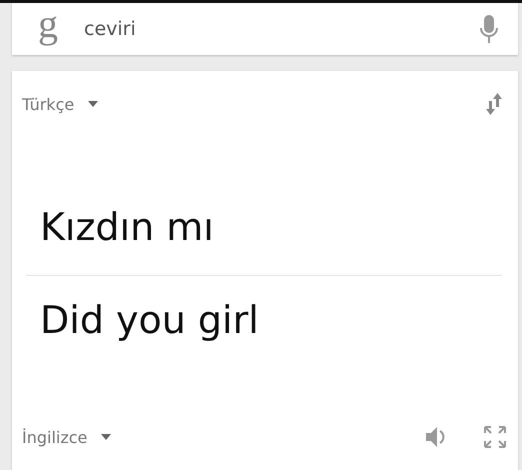 Image resolution: width=522 pixels, height=470 pixels. I want to click on source-language-dropdown: Türkçe, so click(60, 104).